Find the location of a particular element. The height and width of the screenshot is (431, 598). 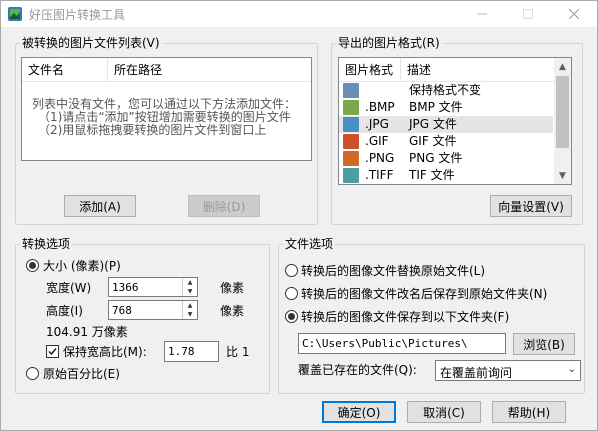

original-percent-radio is located at coordinates (32, 373).